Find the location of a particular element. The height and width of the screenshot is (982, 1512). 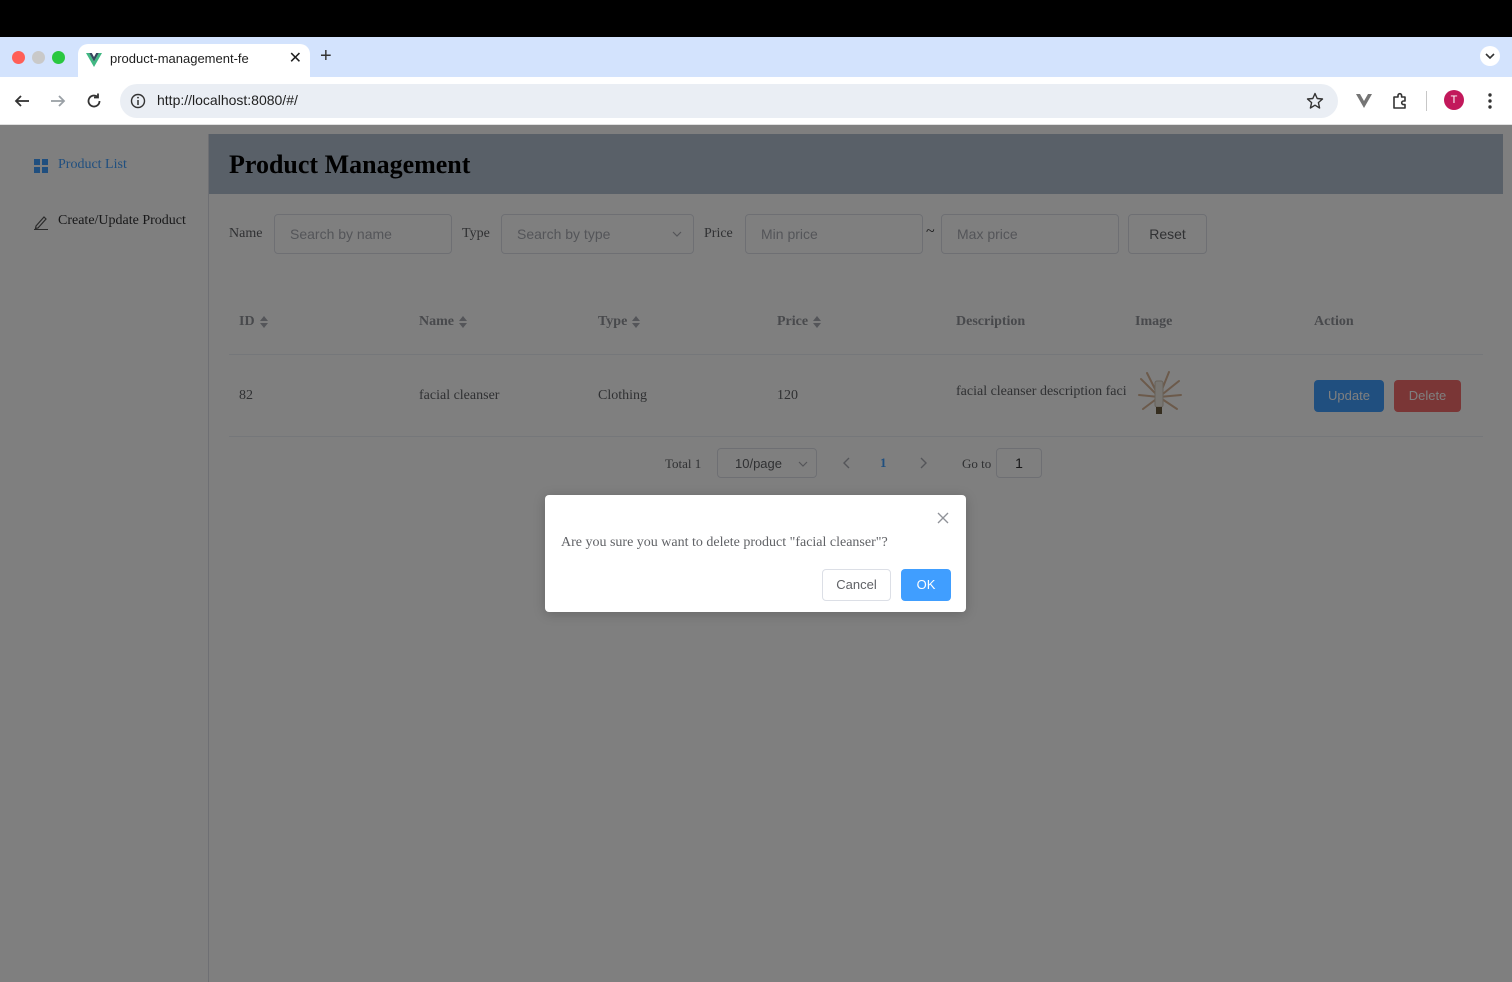

profile-avatar: T is located at coordinates (1454, 100).